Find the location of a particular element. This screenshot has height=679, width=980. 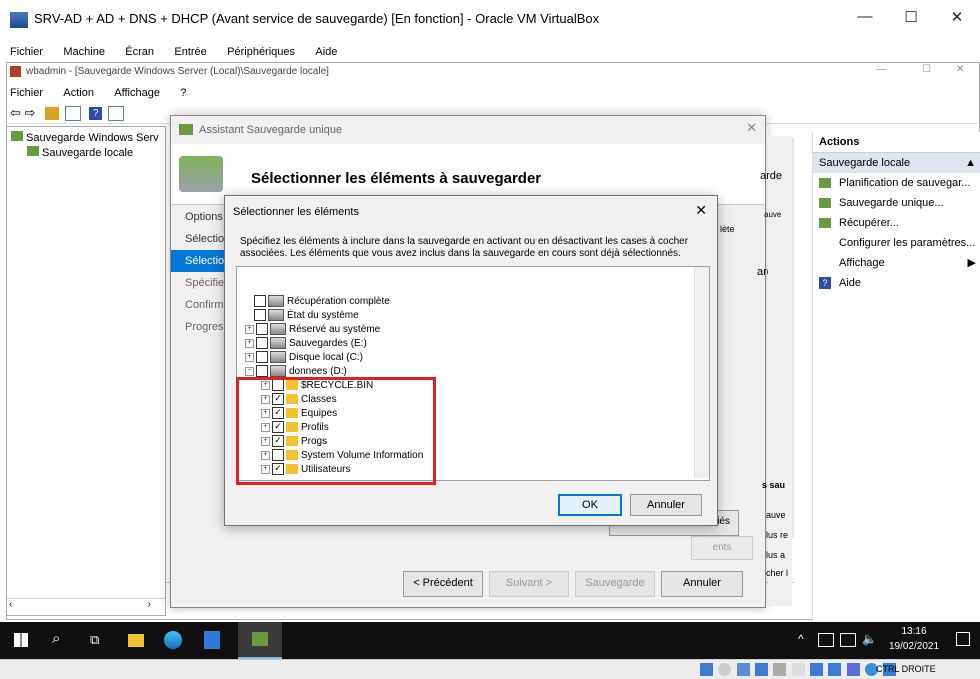

tree-node: + Réservé au système is located at coordinates (312, 330).